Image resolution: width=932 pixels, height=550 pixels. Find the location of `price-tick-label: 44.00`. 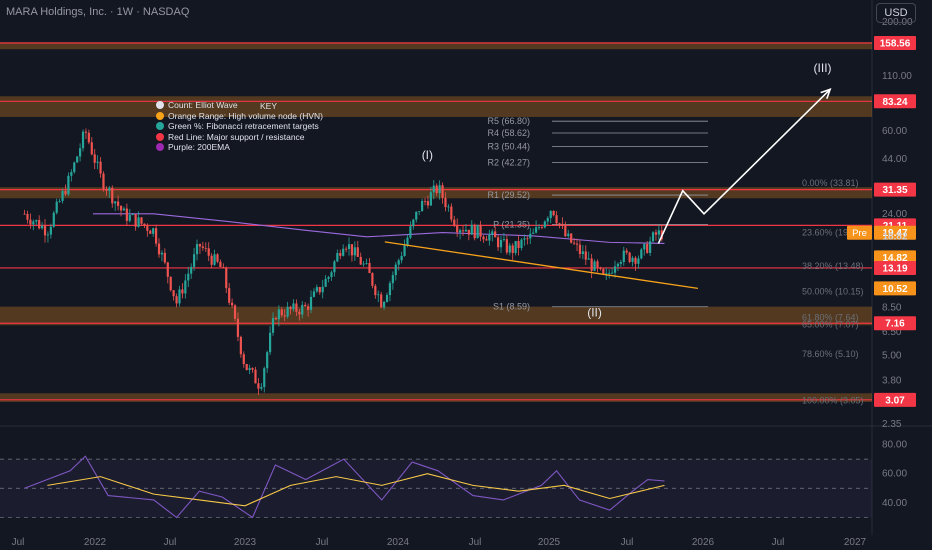

price-tick-label: 44.00 is located at coordinates (894, 159).